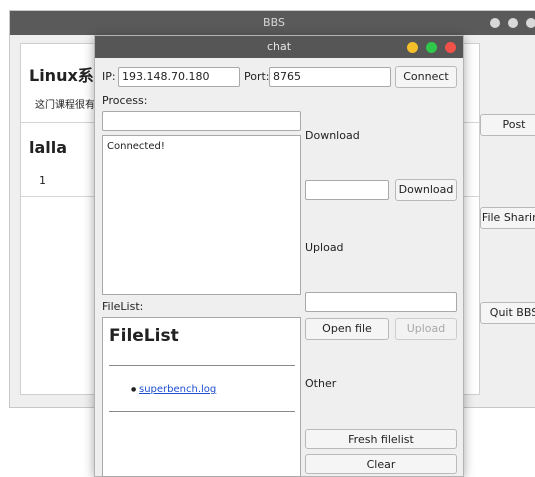 Image resolution: width=535 pixels, height=477 pixels. I want to click on download-filename-field, so click(347, 190).